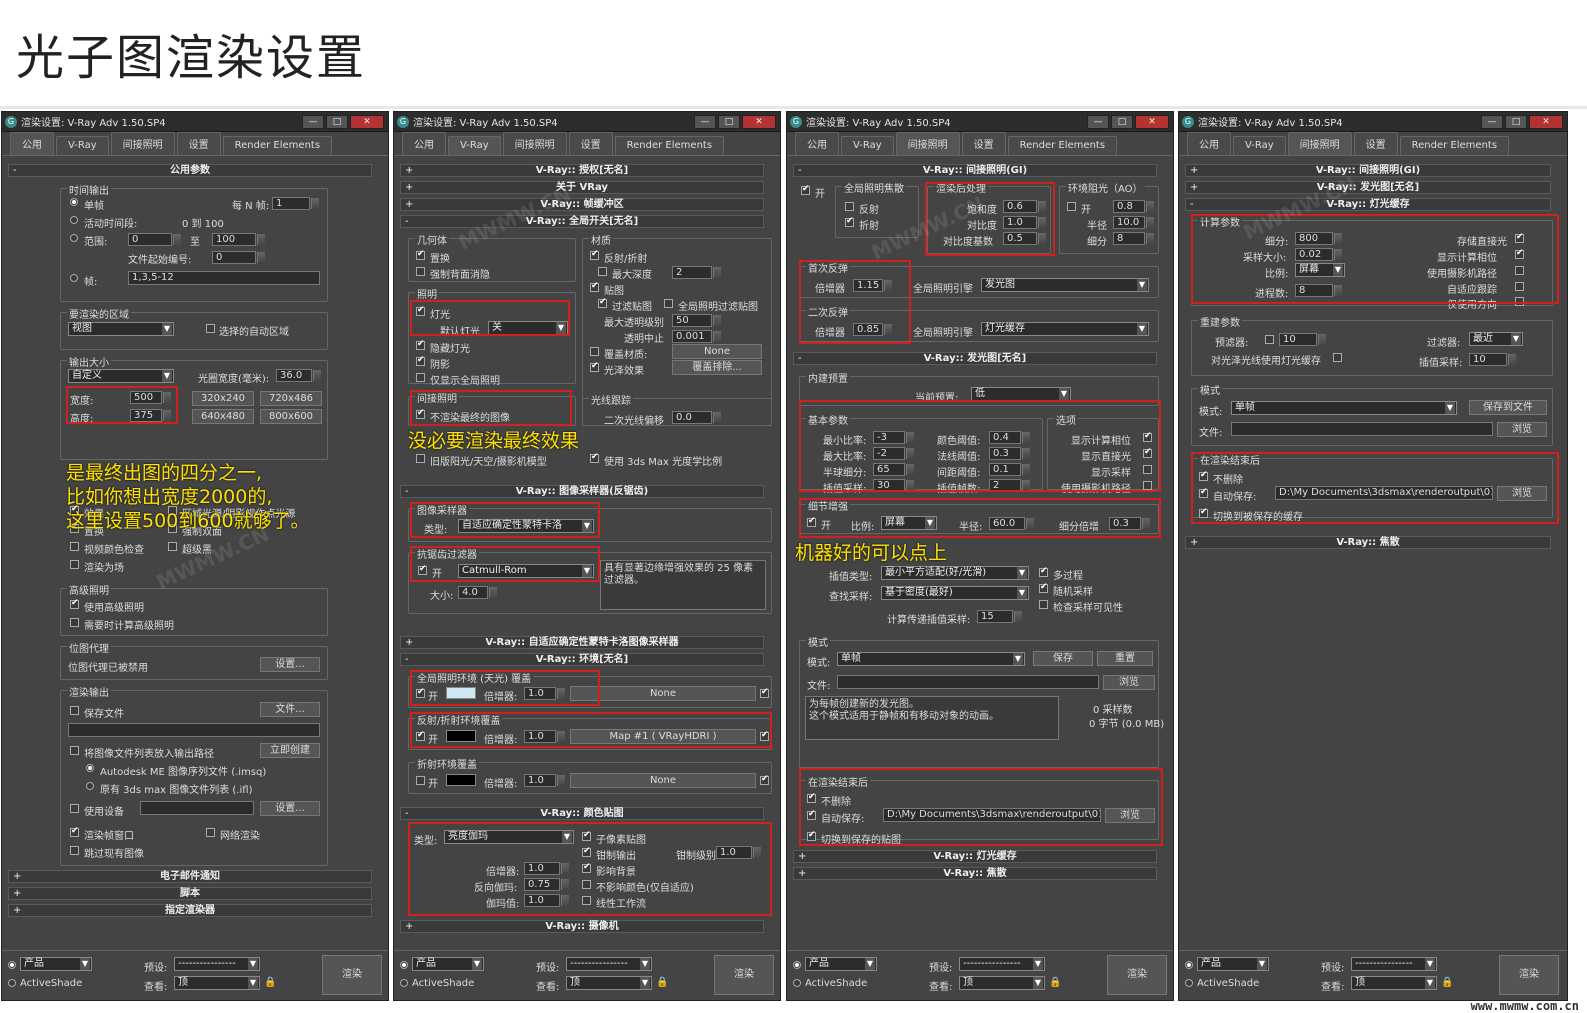 Image resolution: width=1587 pixels, height=1013 pixels. Describe the element at coordinates (594, 457) in the screenshot. I see `checkbox-use-3dsmax-scale` at that location.